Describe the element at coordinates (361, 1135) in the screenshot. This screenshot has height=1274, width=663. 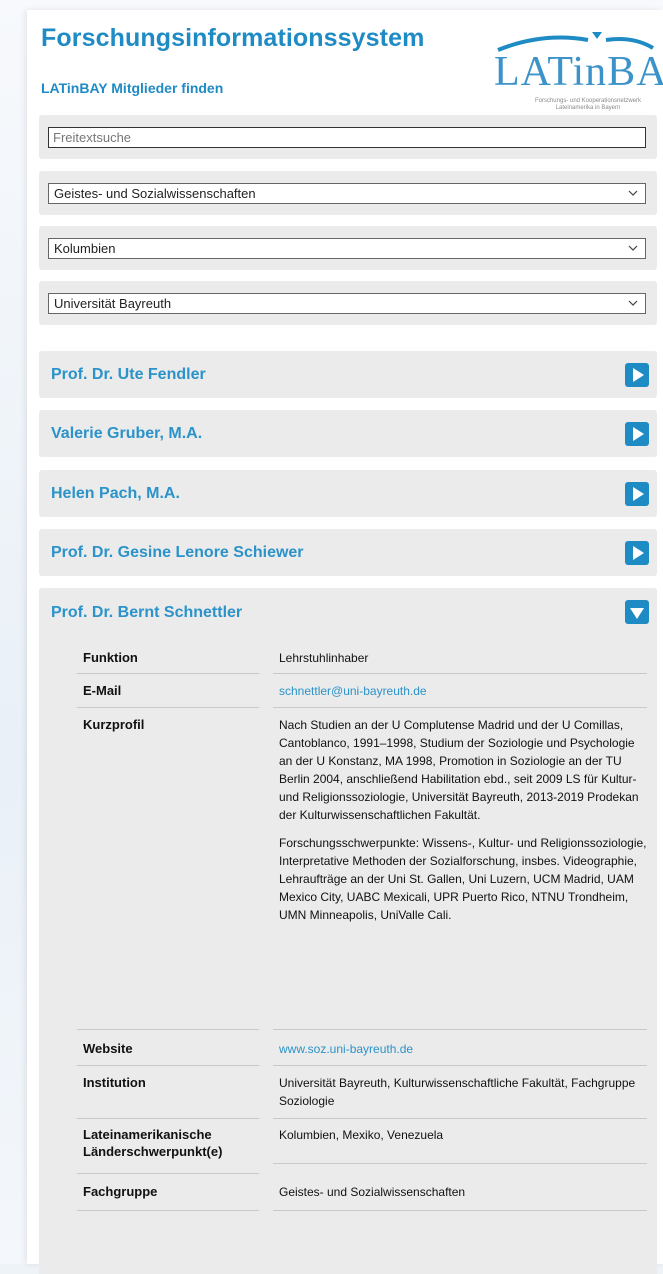
I see `laender-value: Kolumbien, Mexiko, Venezuela` at that location.